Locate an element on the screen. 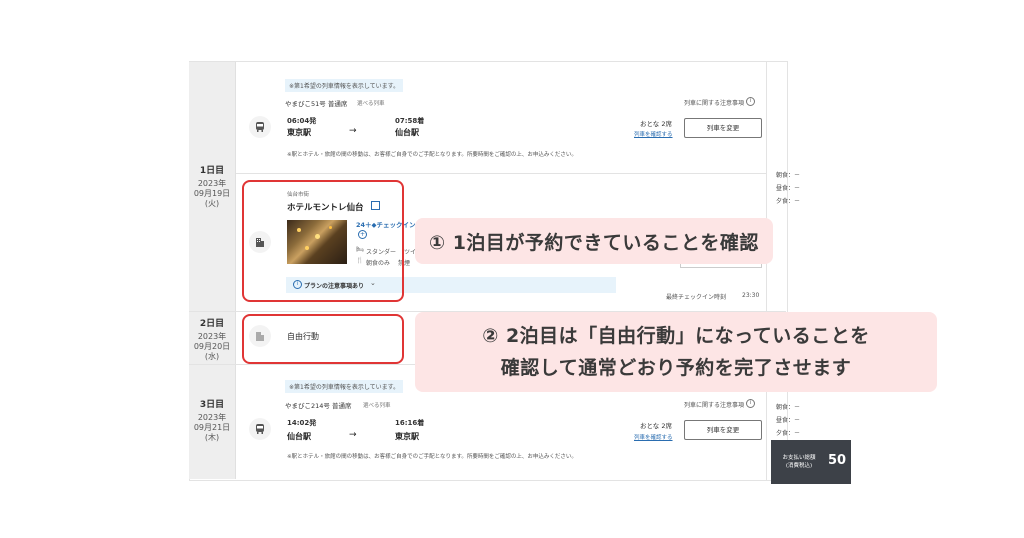 This screenshot has width=1024, height=538. day-column-3: 3日目 2023年 09月21日 (木) is located at coordinates (212, 422).